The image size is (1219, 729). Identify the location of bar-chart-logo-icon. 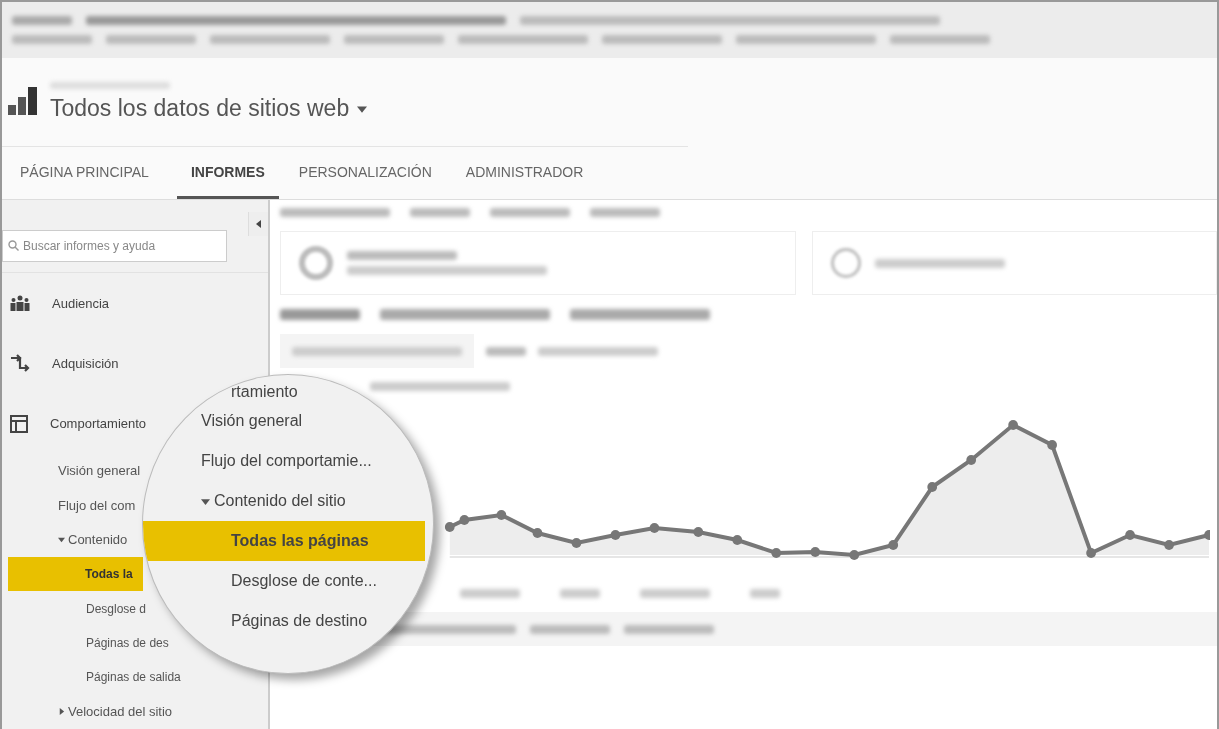
(23, 102).